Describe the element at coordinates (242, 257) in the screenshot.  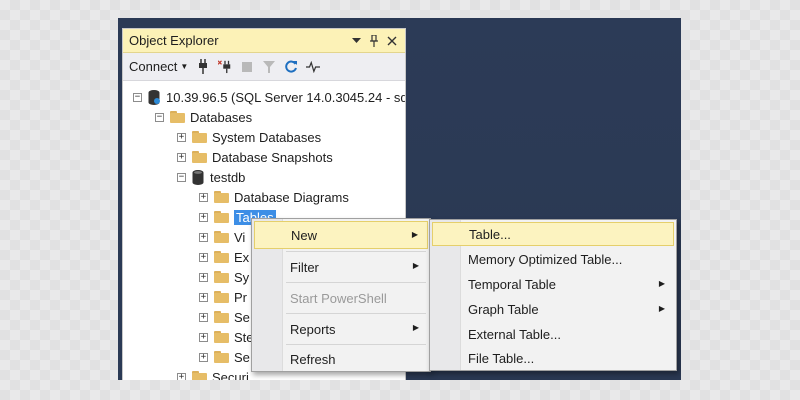
I see `tree-item-label: Ex` at that location.